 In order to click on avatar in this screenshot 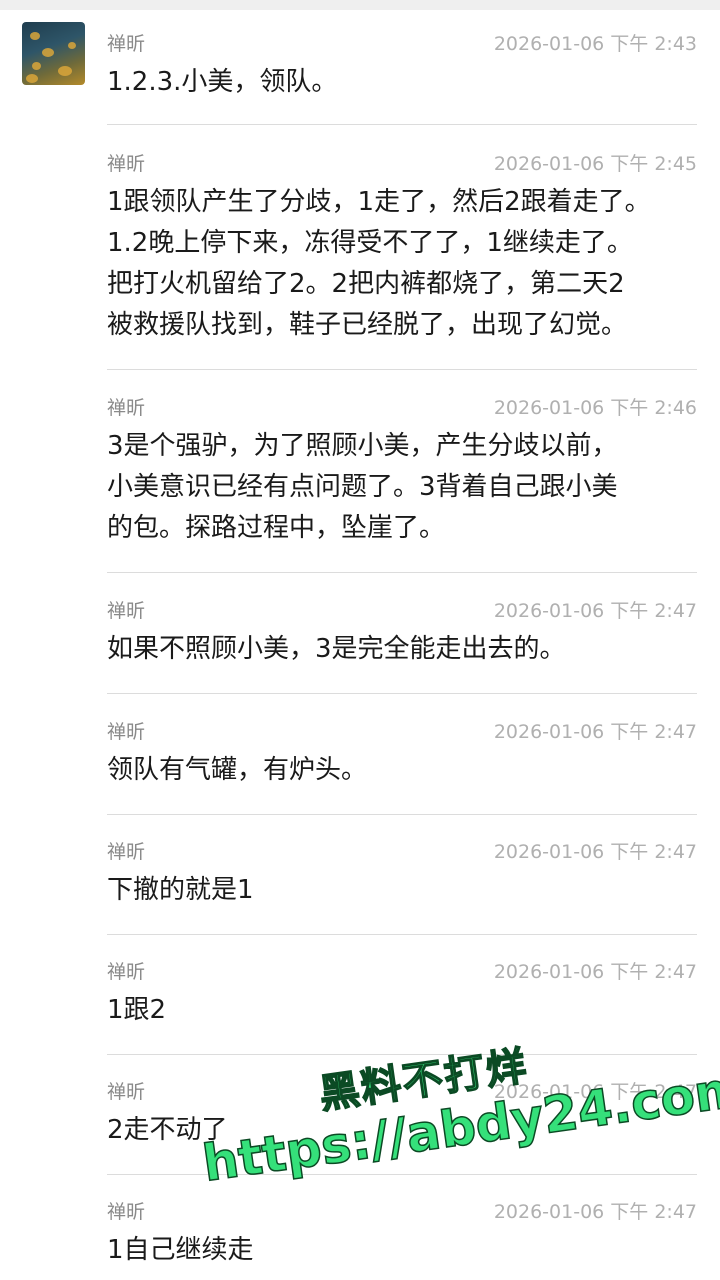, I will do `click(53, 53)`.